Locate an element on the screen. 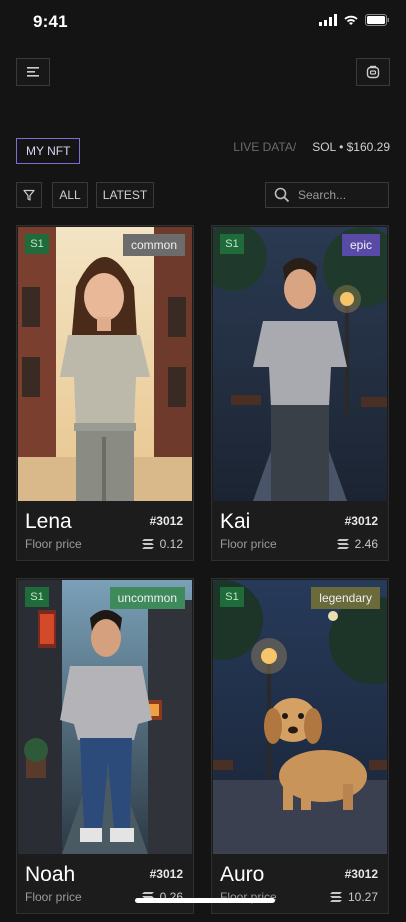 The height and width of the screenshot is (922, 406). cellular-signal-icon is located at coordinates (328, 20).